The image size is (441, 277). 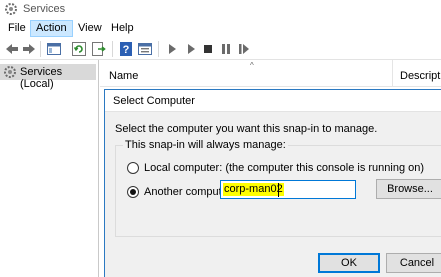 What do you see at coordinates (79, 49) in the screenshot?
I see `refresh-icon` at bounding box center [79, 49].